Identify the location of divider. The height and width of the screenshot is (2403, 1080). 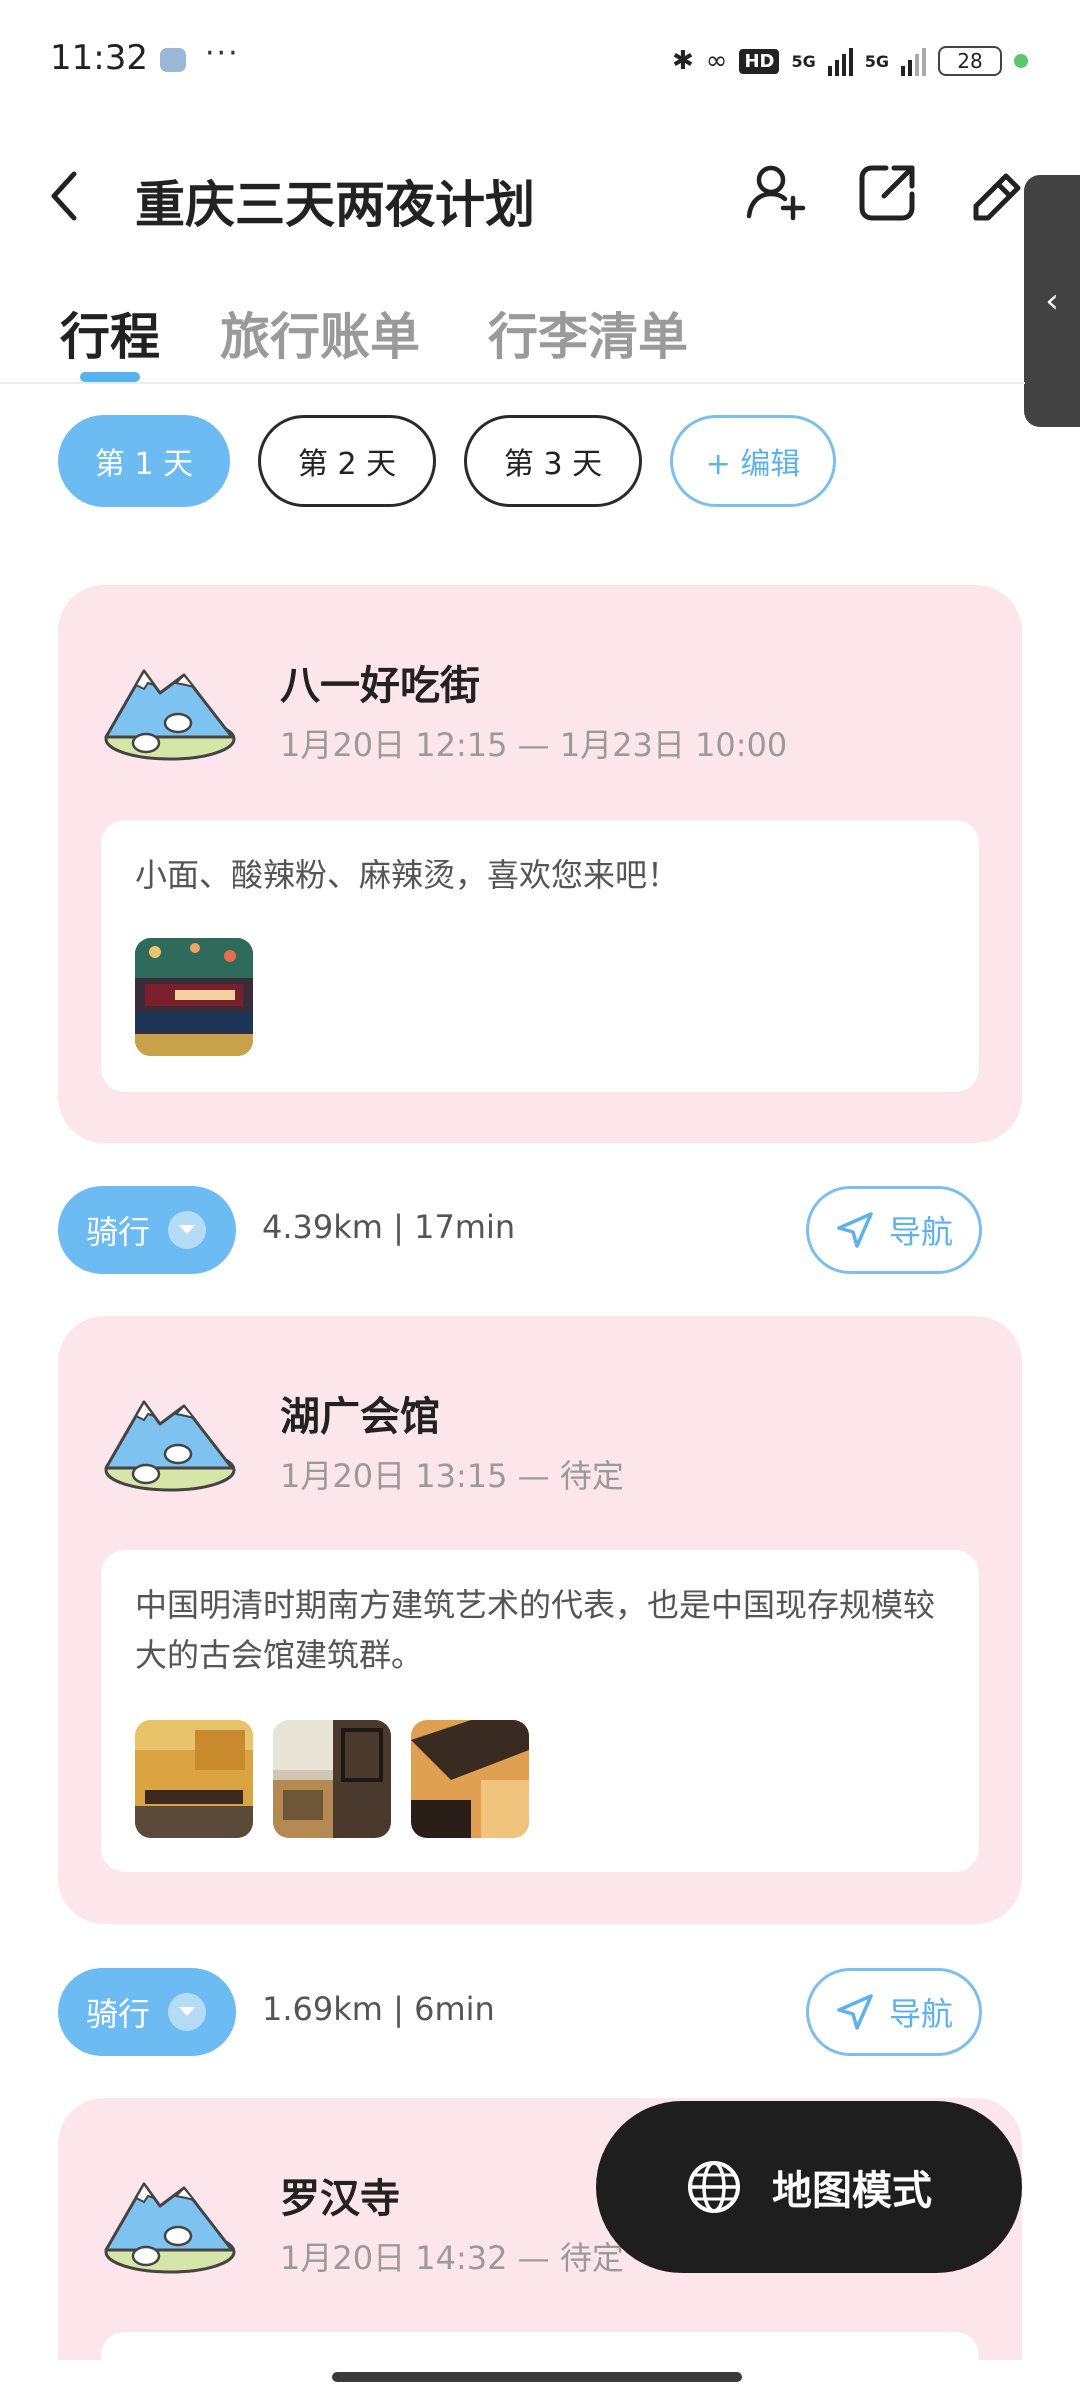
(512, 383).